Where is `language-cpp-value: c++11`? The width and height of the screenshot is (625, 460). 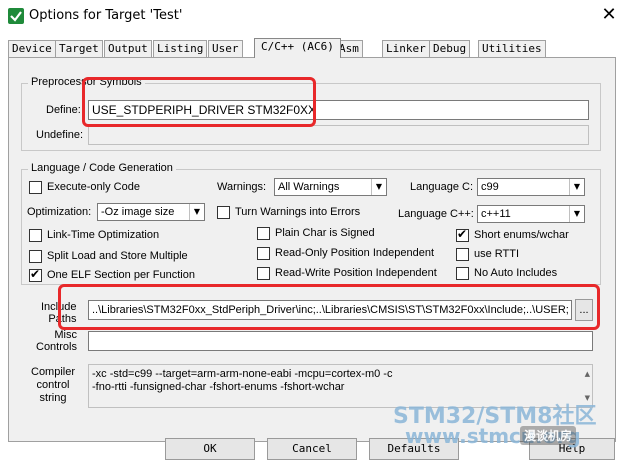 language-cpp-value: c++11 is located at coordinates (496, 214).